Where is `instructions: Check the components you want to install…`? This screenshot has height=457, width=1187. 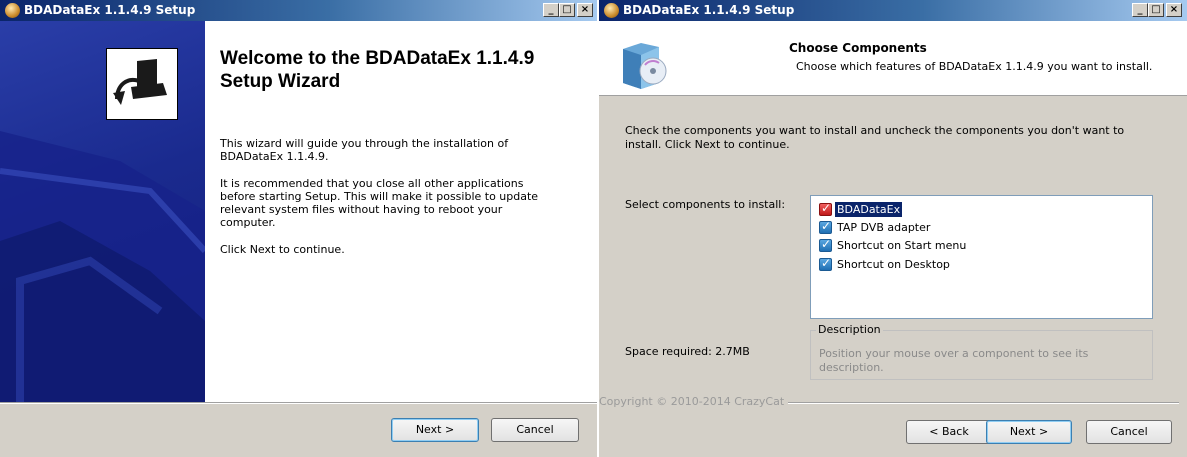
instructions: Check the components you want to install… is located at coordinates (874, 138).